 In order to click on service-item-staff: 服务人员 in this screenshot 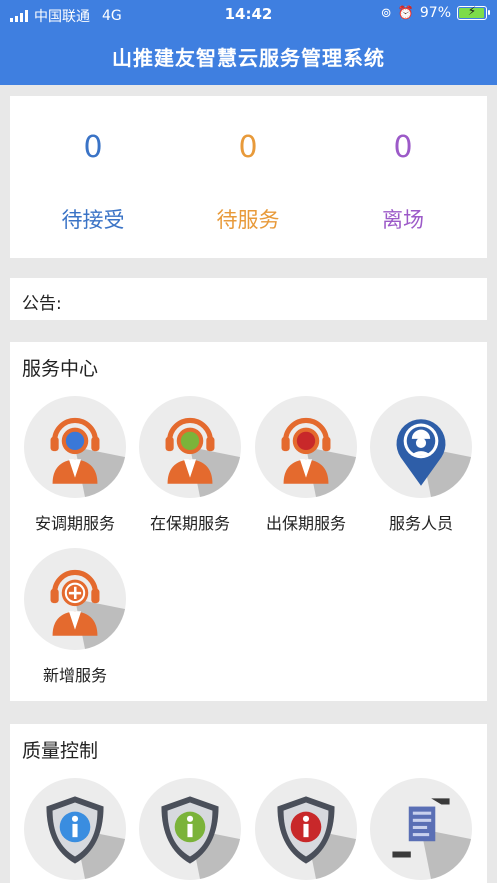, I will do `click(421, 465)`.